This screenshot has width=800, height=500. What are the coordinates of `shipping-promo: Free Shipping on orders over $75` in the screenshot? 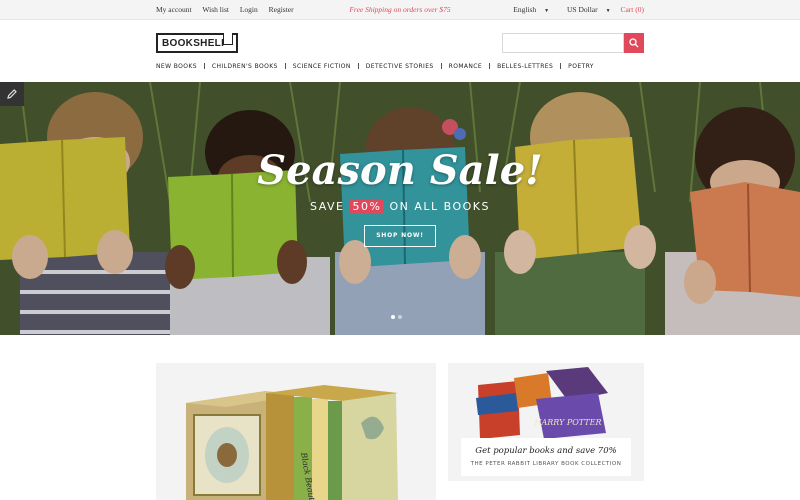 It's located at (400, 9).